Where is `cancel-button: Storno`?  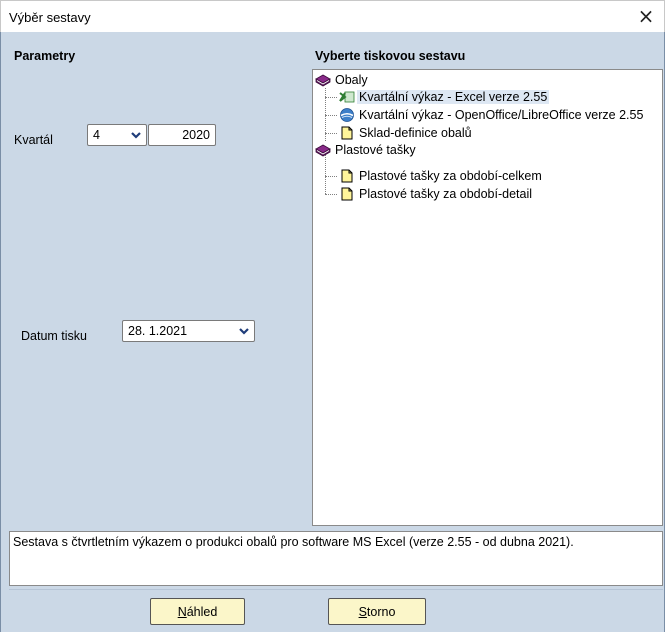 cancel-button: Storno is located at coordinates (377, 611).